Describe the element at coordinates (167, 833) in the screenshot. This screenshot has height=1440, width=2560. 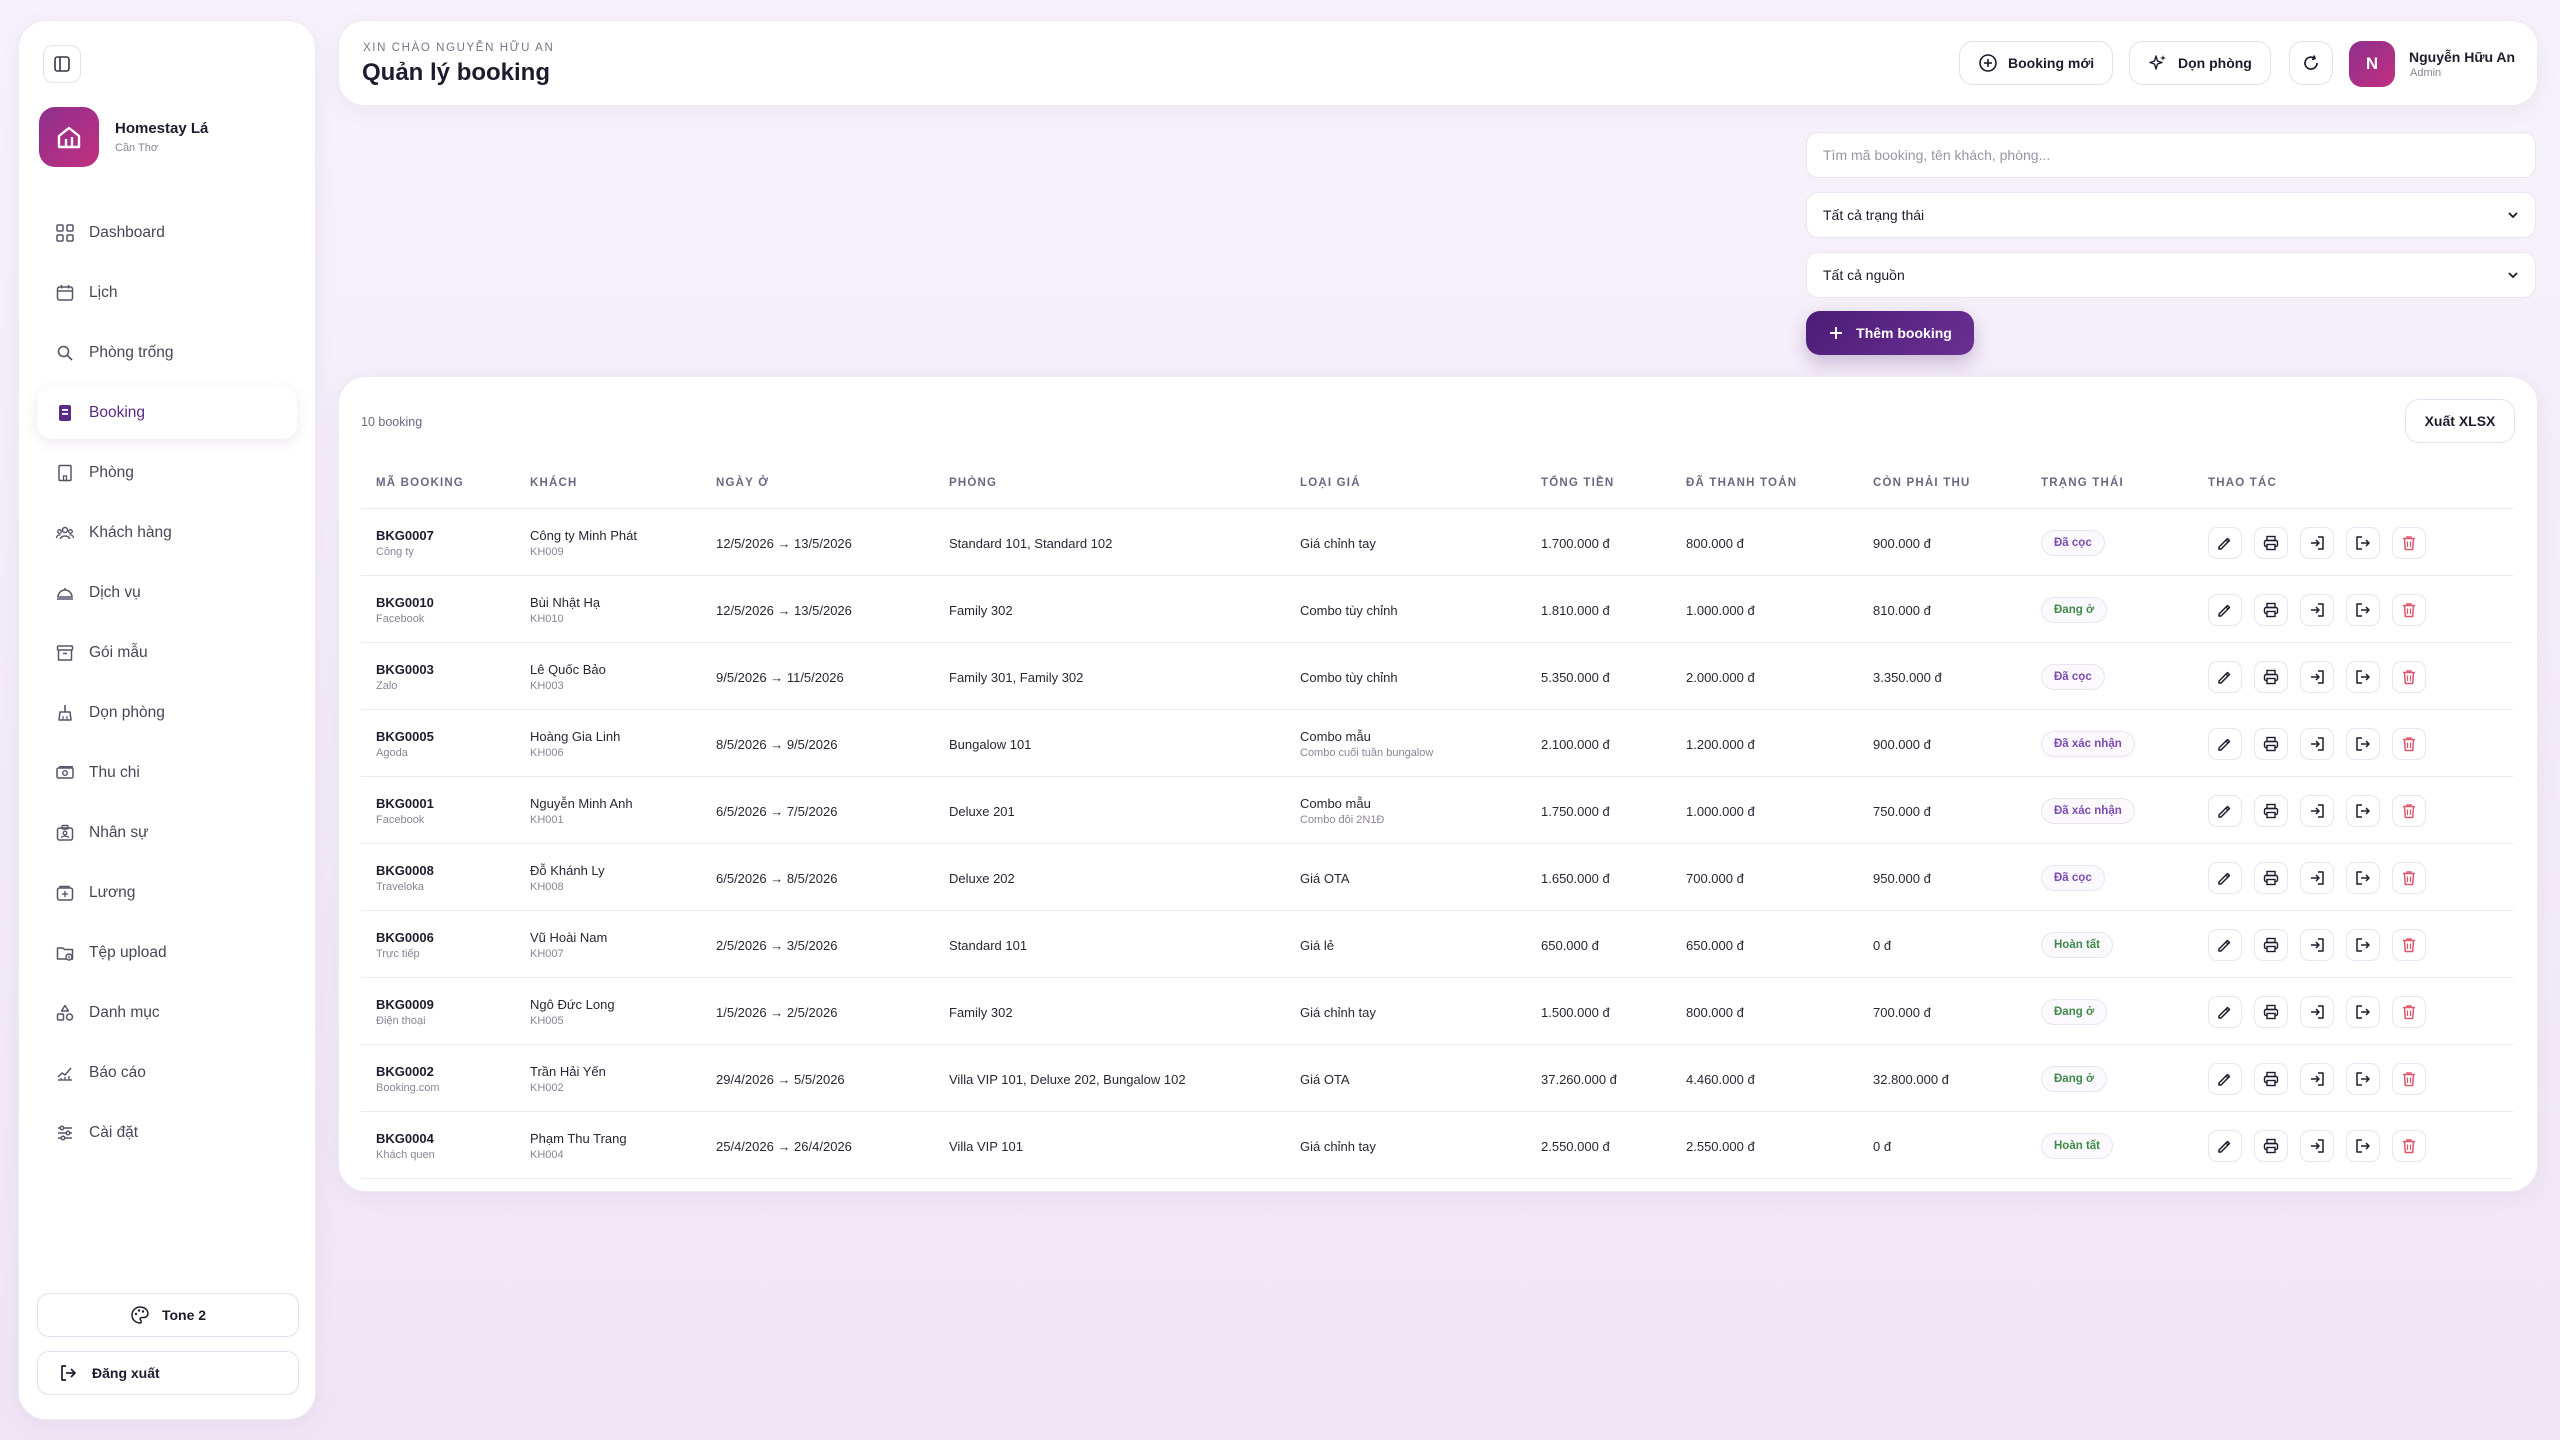
I see `sidebar-item-badge: Nhân sự` at that location.